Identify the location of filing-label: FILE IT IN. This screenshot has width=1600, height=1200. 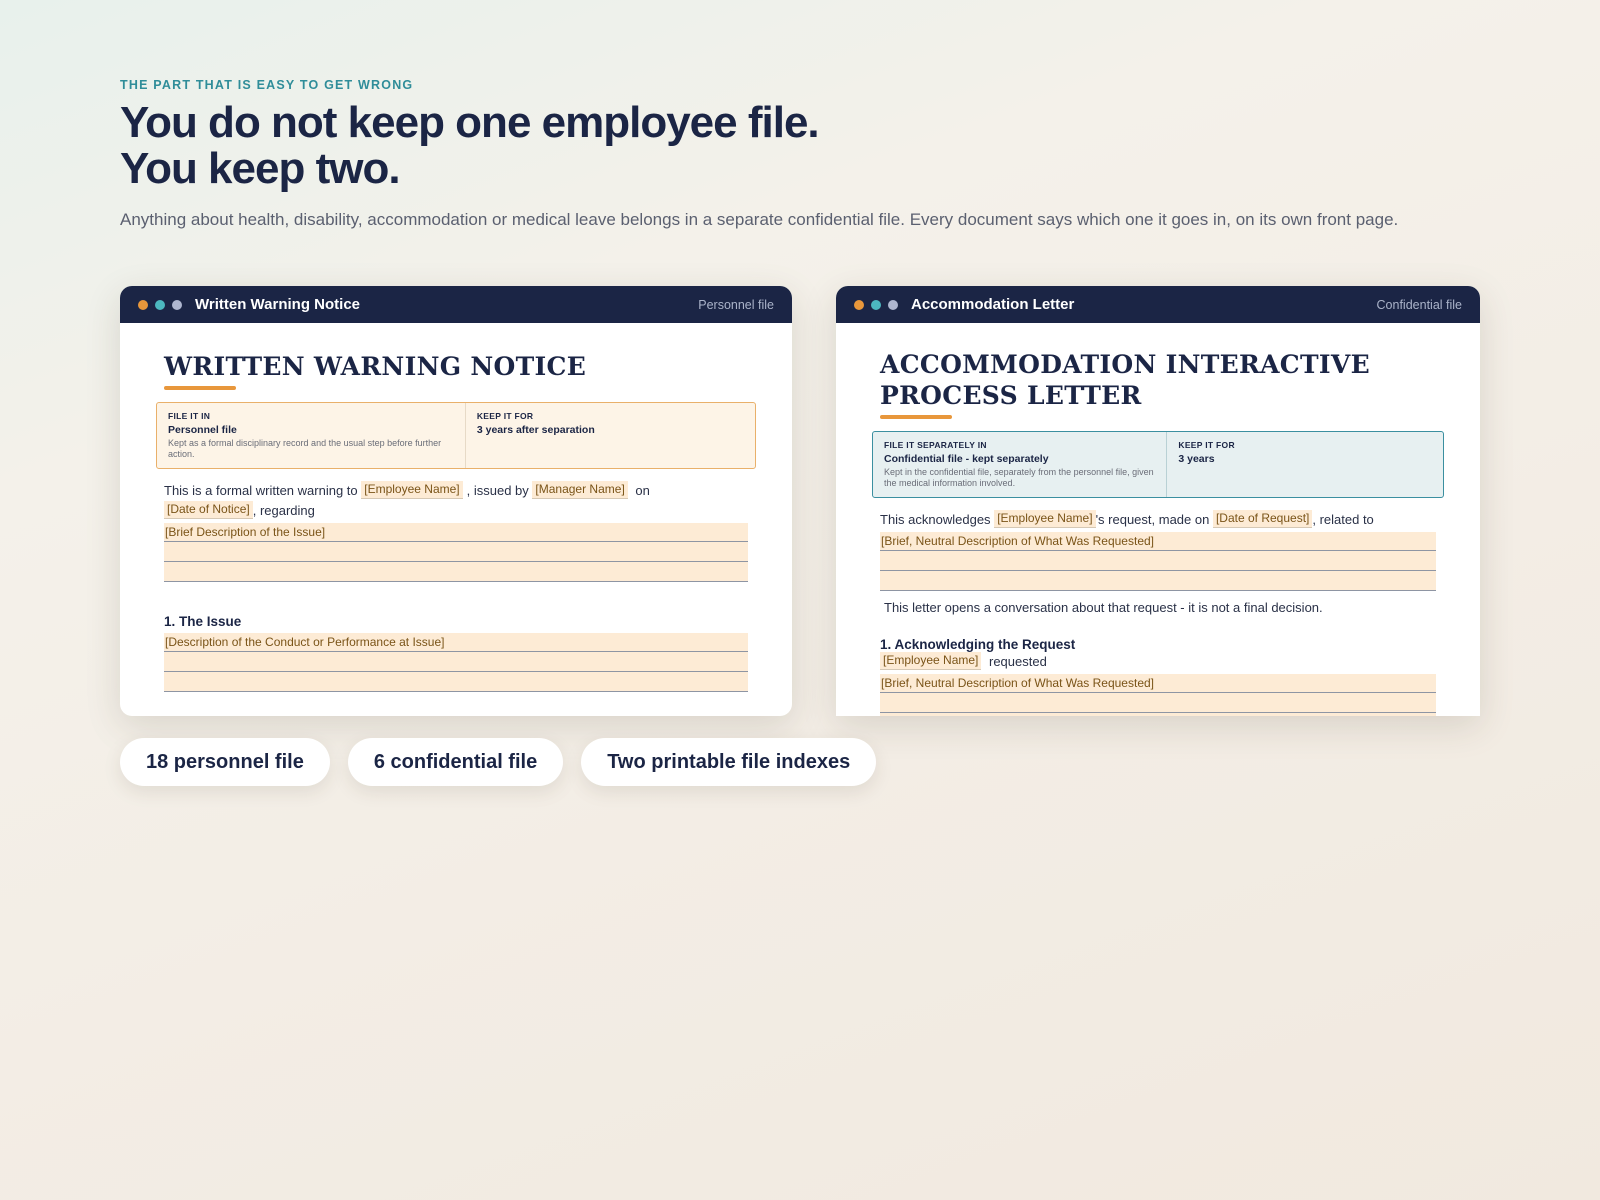
(189, 416).